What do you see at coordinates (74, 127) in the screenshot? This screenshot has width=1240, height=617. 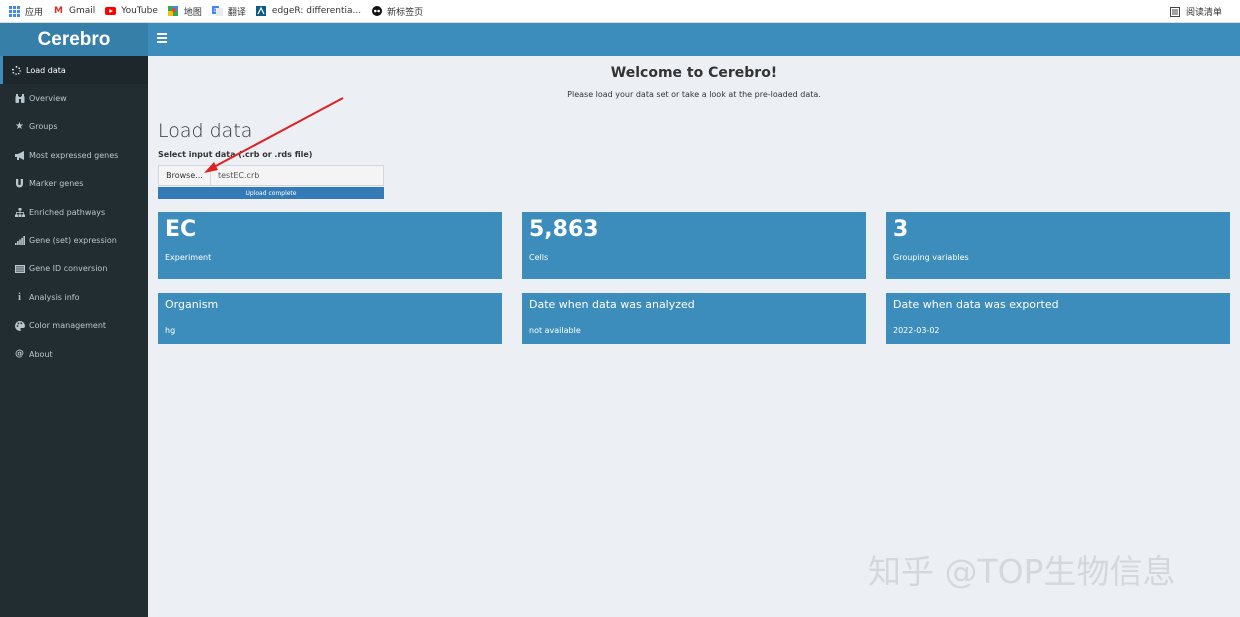 I see `sidebar-item-groups: ★ Groups` at bounding box center [74, 127].